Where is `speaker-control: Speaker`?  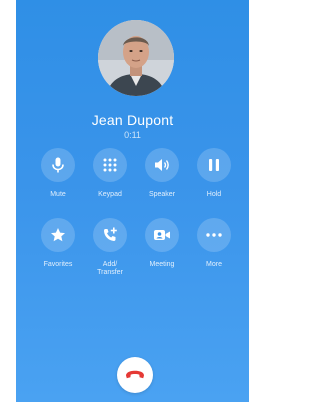
speaker-control: Speaker is located at coordinates (162, 173).